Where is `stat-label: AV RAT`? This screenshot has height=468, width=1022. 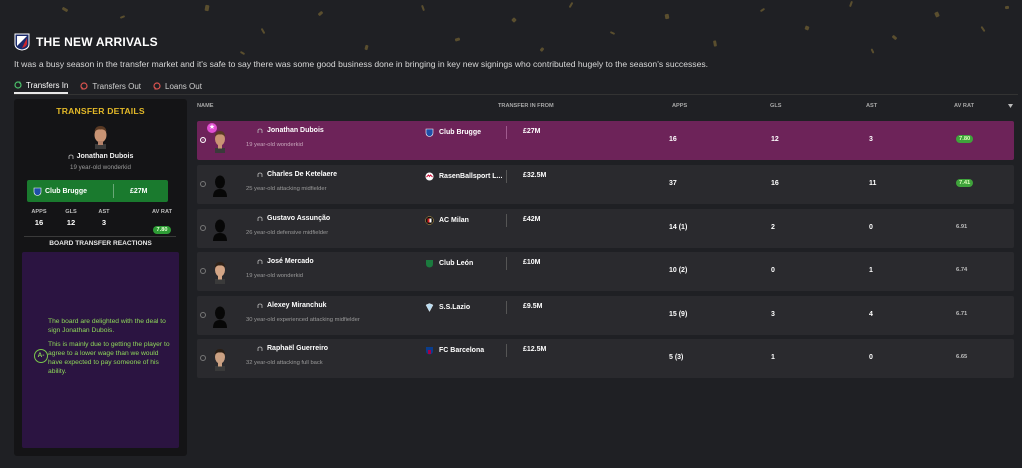
stat-label: AV RAT is located at coordinates (162, 212).